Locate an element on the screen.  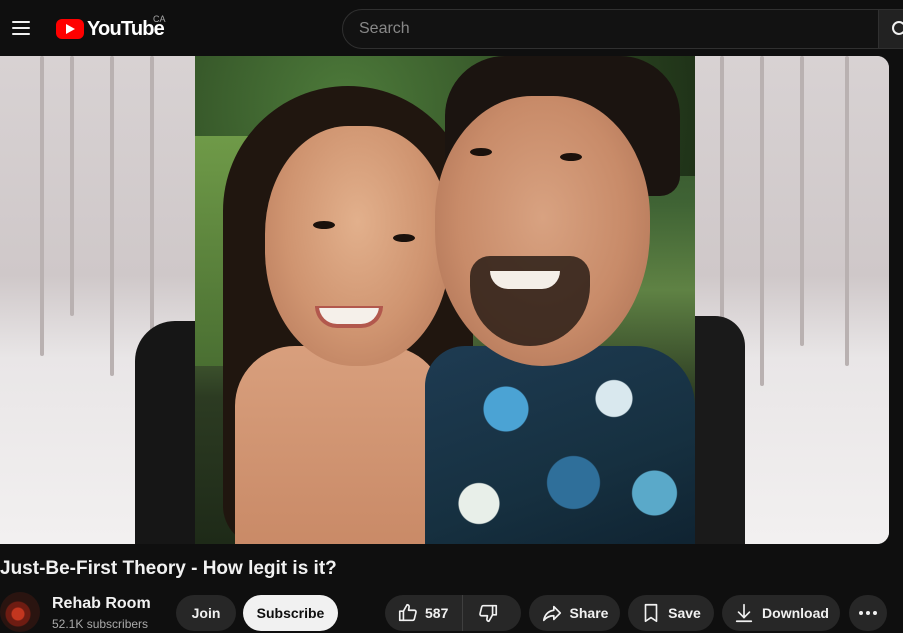
menu-icon is located at coordinates (21, 28).